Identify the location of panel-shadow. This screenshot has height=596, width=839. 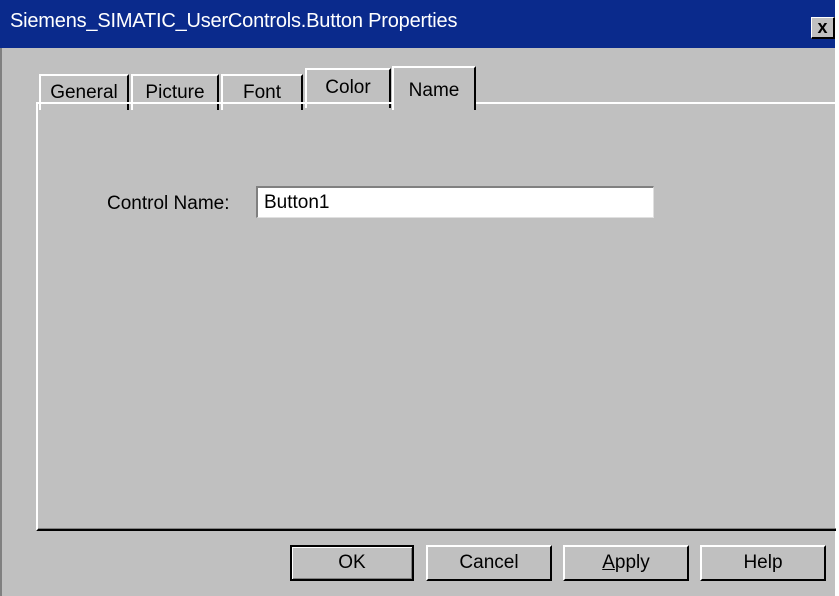
(437, 528).